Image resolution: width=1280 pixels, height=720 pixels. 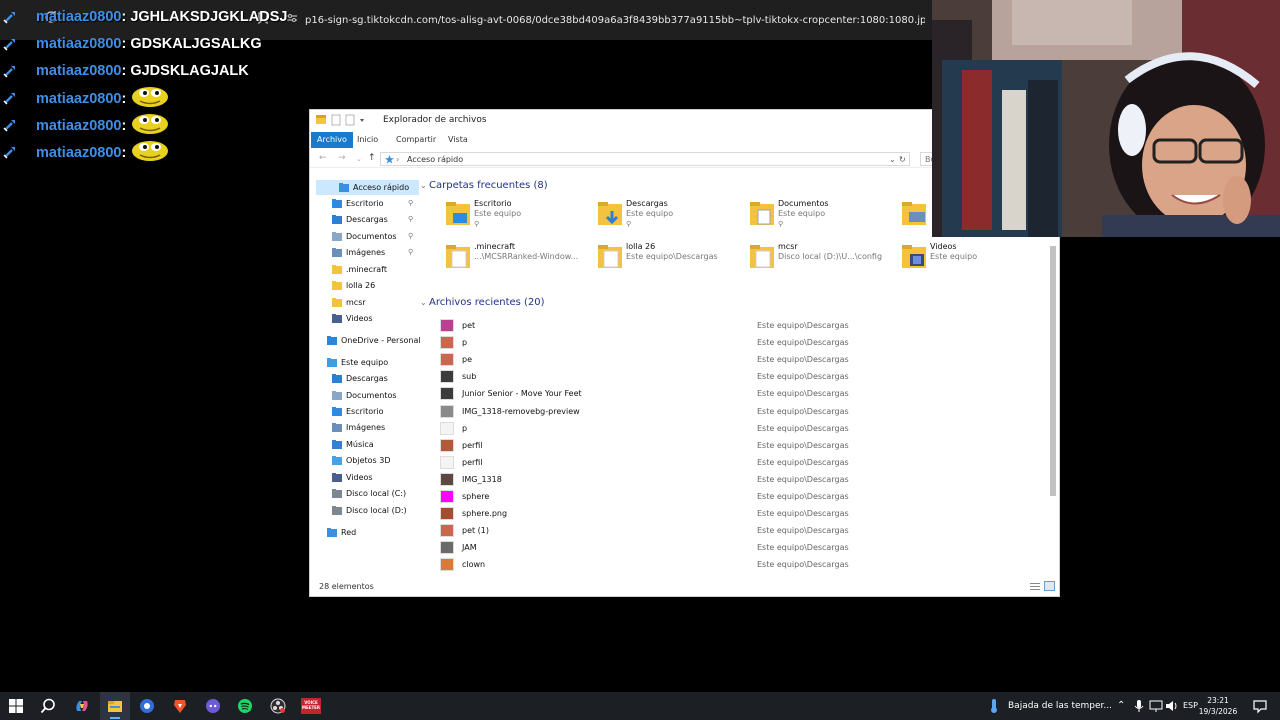 What do you see at coordinates (730, 359) in the screenshot?
I see `recent-file-row: pe Este equipo\Descargas` at bounding box center [730, 359].